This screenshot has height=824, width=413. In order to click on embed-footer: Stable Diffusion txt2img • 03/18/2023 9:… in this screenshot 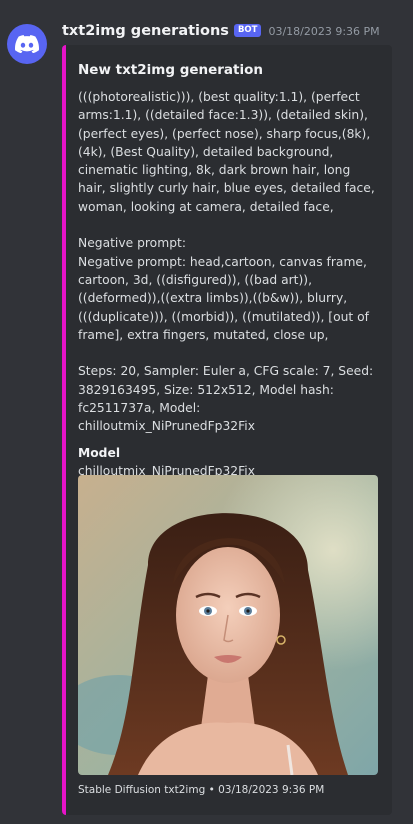, I will do `click(201, 790)`.